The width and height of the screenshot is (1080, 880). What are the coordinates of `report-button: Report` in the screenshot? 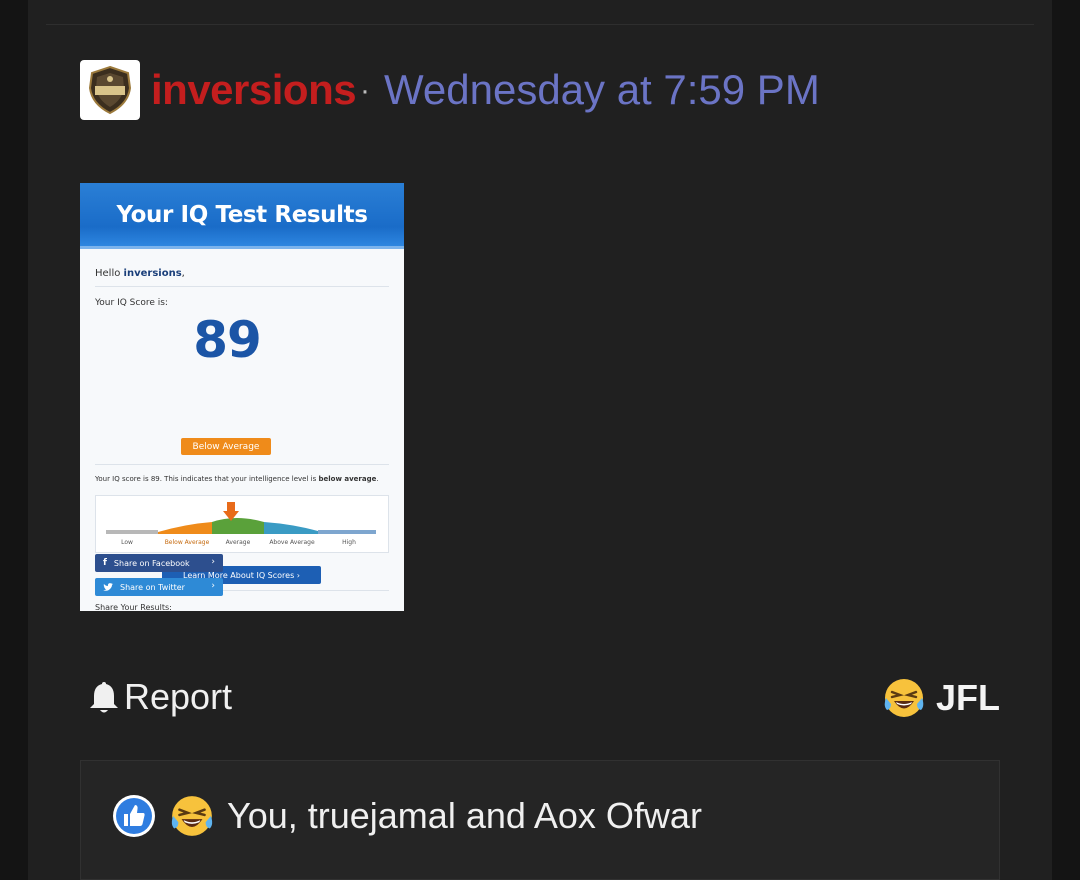 It's located at (160, 697).